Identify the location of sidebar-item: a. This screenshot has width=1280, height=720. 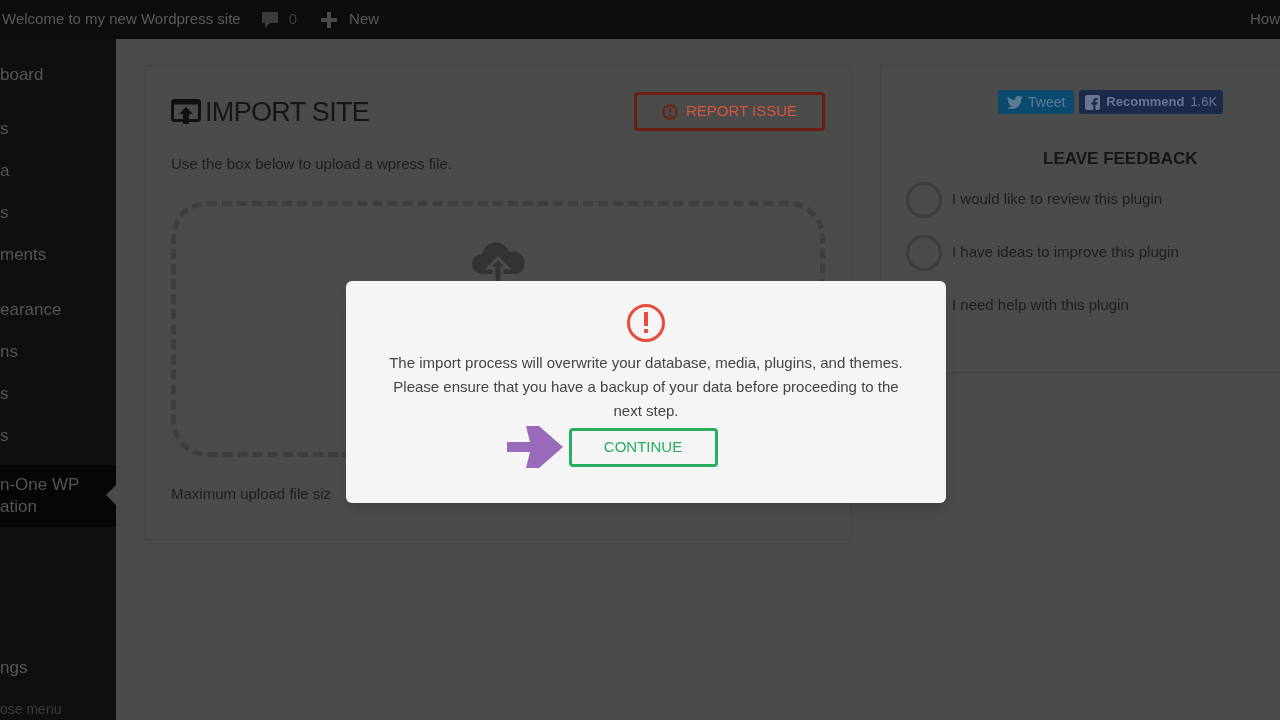
(58, 171).